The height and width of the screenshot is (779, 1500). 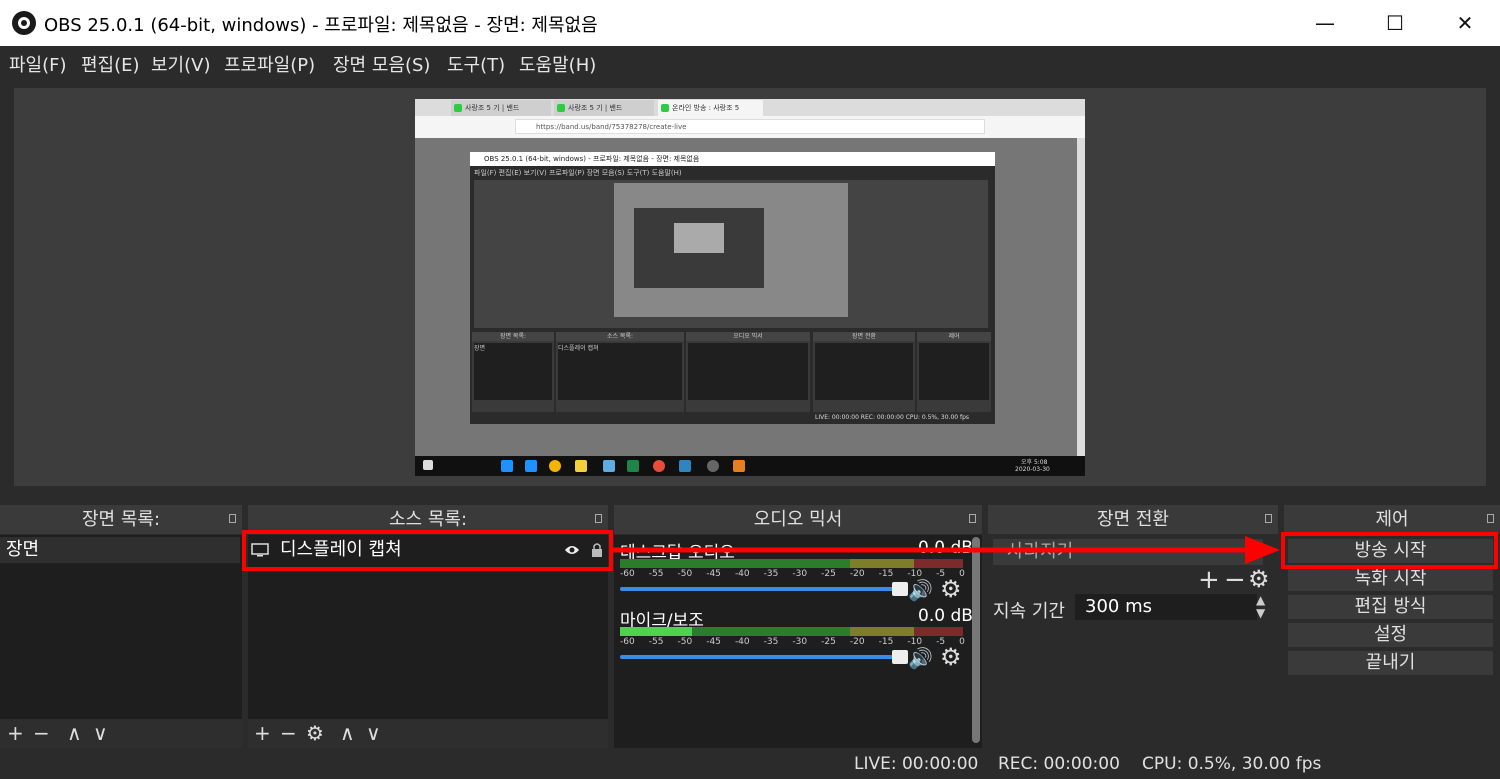 I want to click on menu-view: 보기(V), so click(x=180, y=64).